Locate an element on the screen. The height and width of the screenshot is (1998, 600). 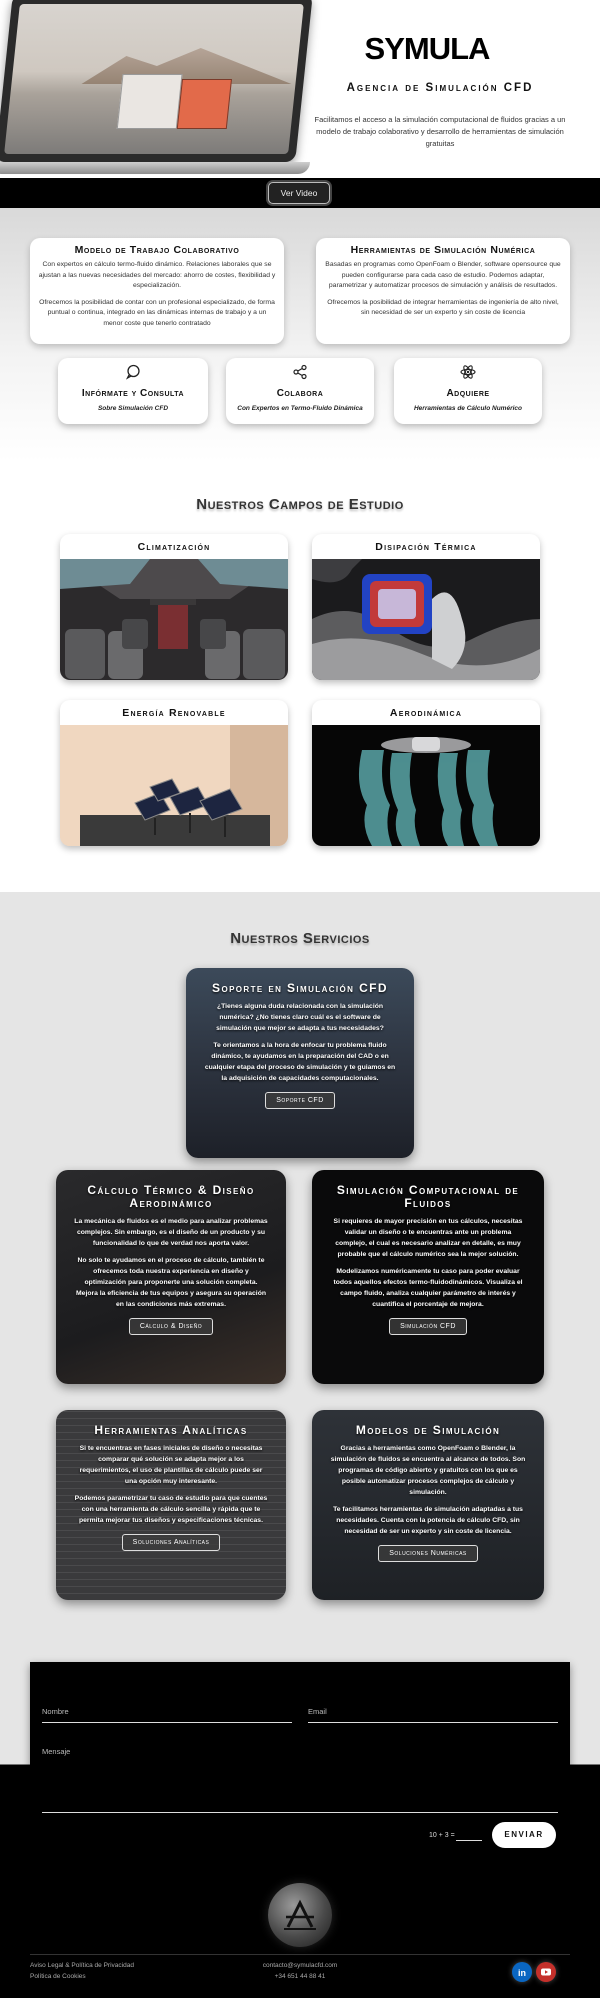
soporte-cfd-button: Soporte CFD is located at coordinates (300, 1100).